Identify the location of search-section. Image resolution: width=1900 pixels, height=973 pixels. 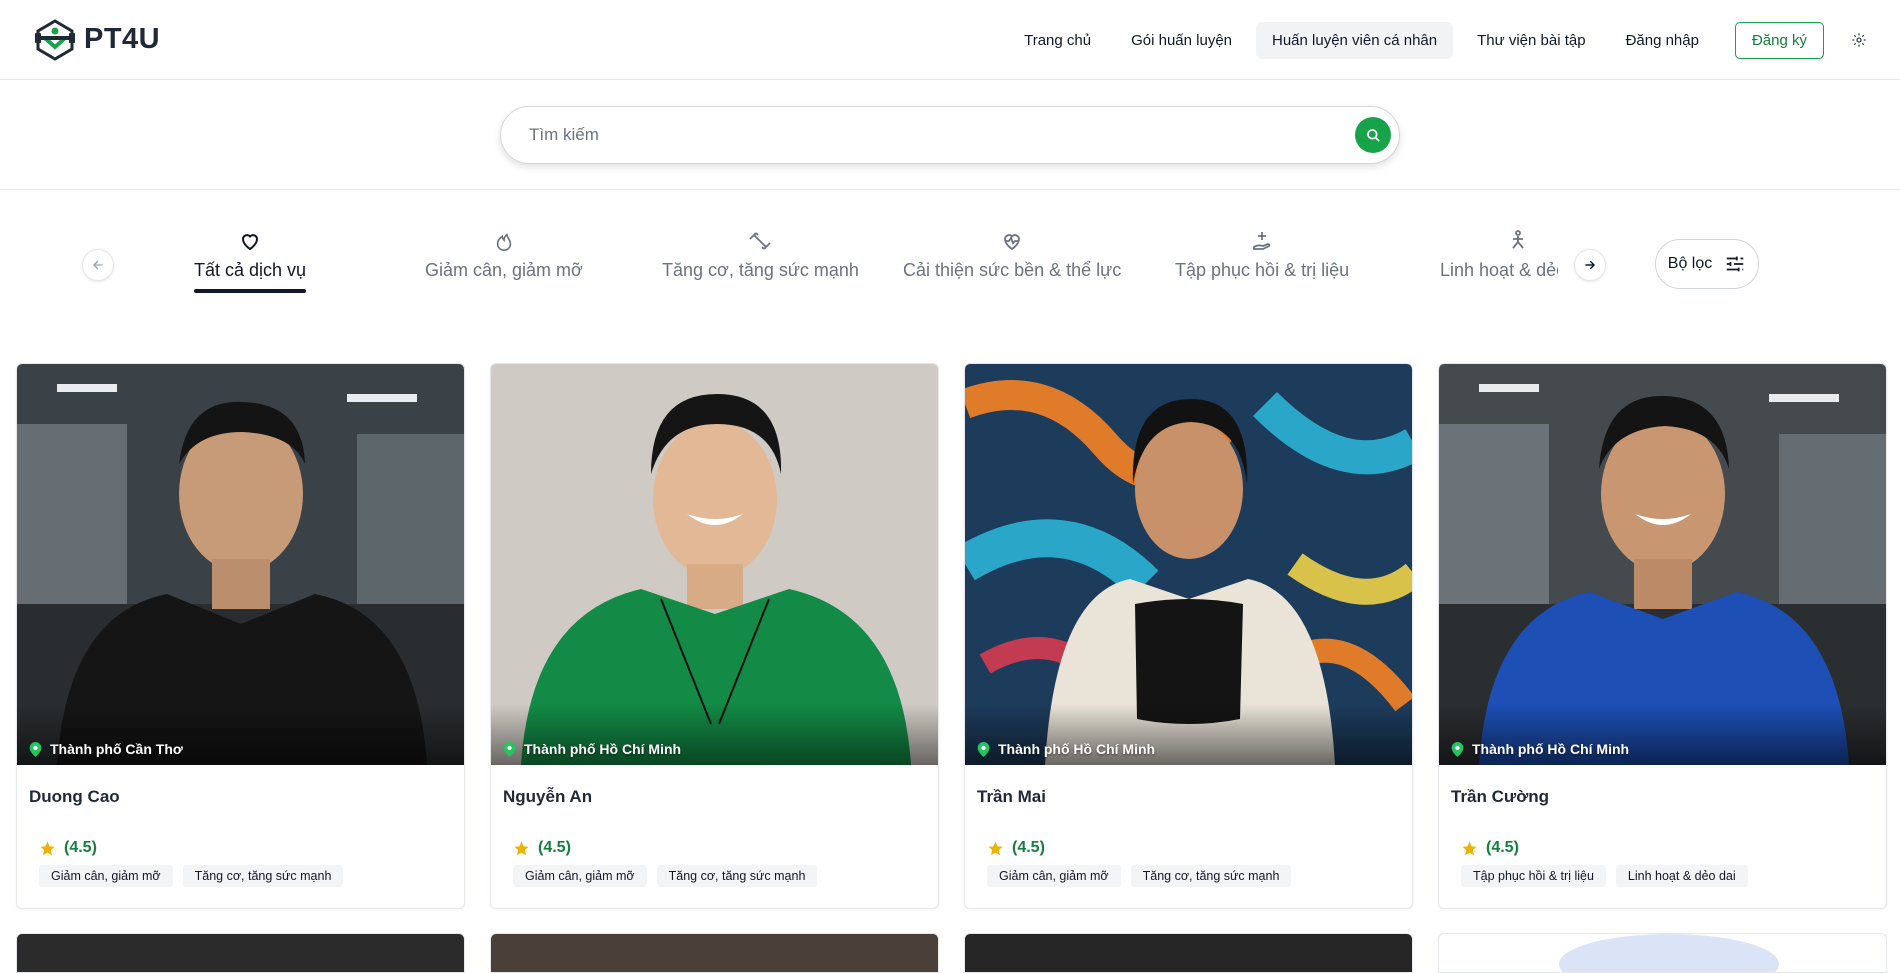
(950, 135).